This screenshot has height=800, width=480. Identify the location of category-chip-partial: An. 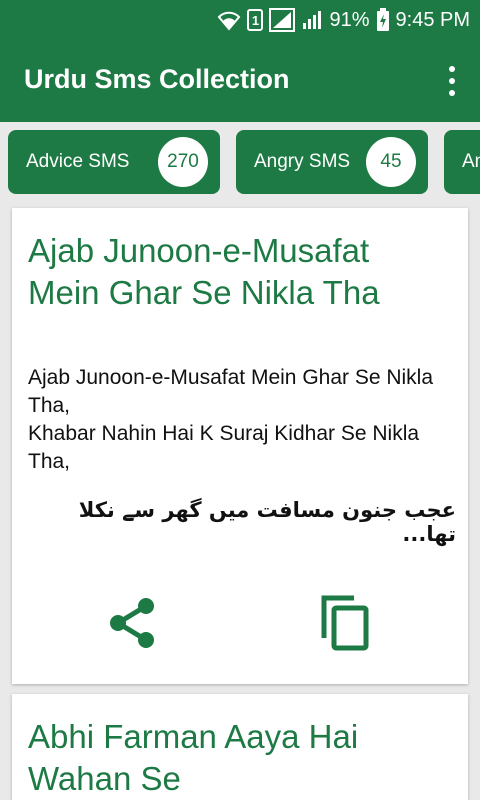
(462, 162).